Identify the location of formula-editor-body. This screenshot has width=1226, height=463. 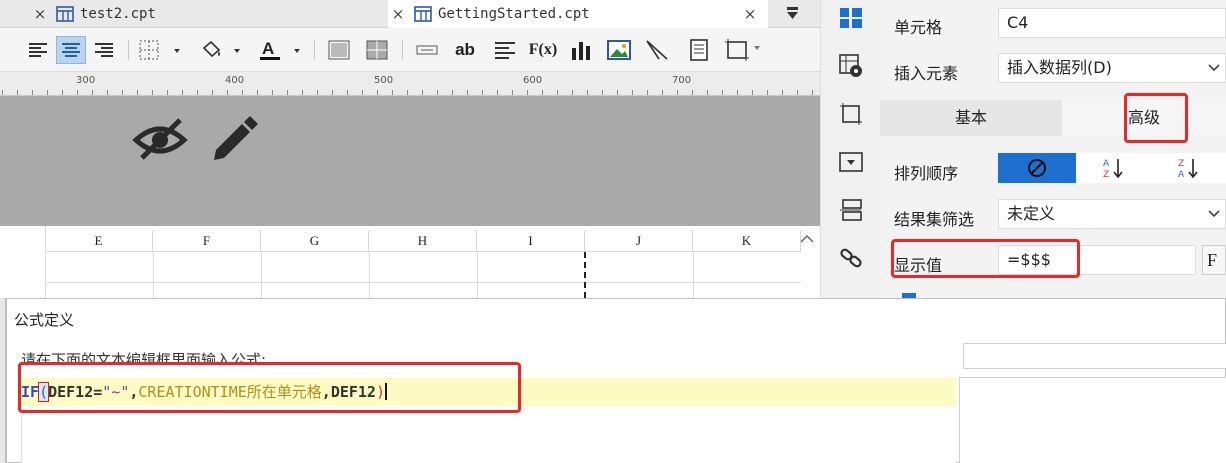
(488, 434).